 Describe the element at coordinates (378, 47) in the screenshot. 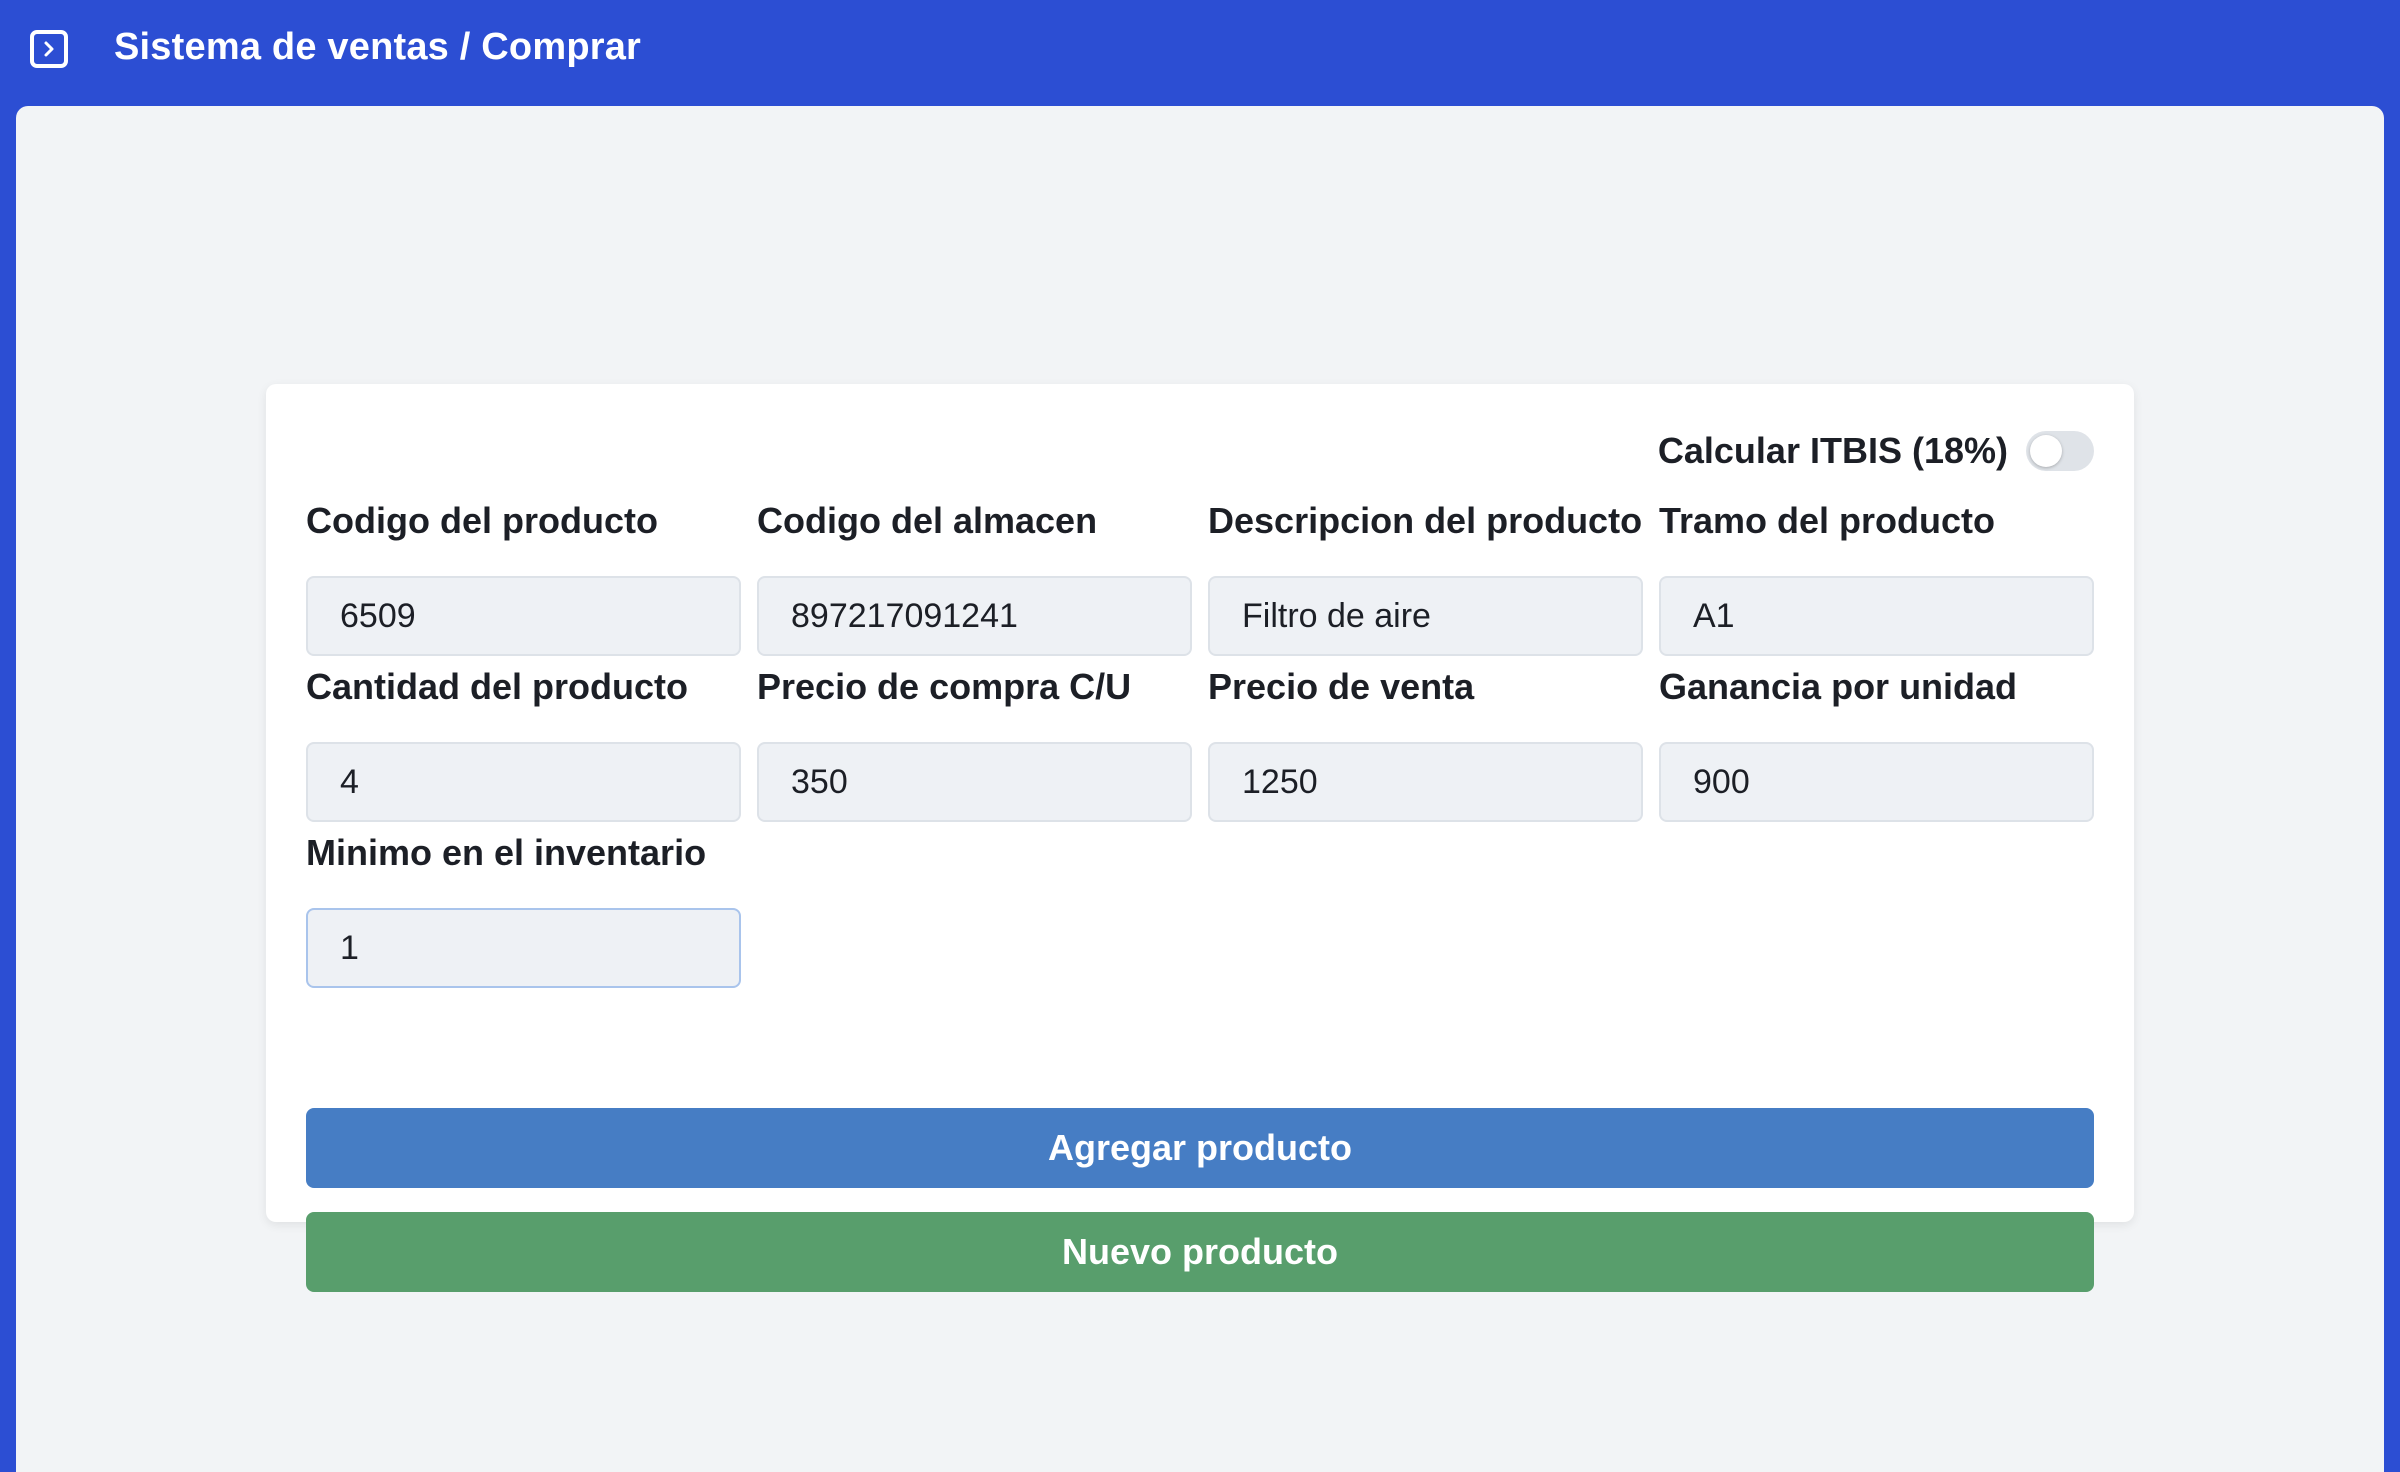

I see `breadcrumb: Sistema de ventas / Comprar` at that location.